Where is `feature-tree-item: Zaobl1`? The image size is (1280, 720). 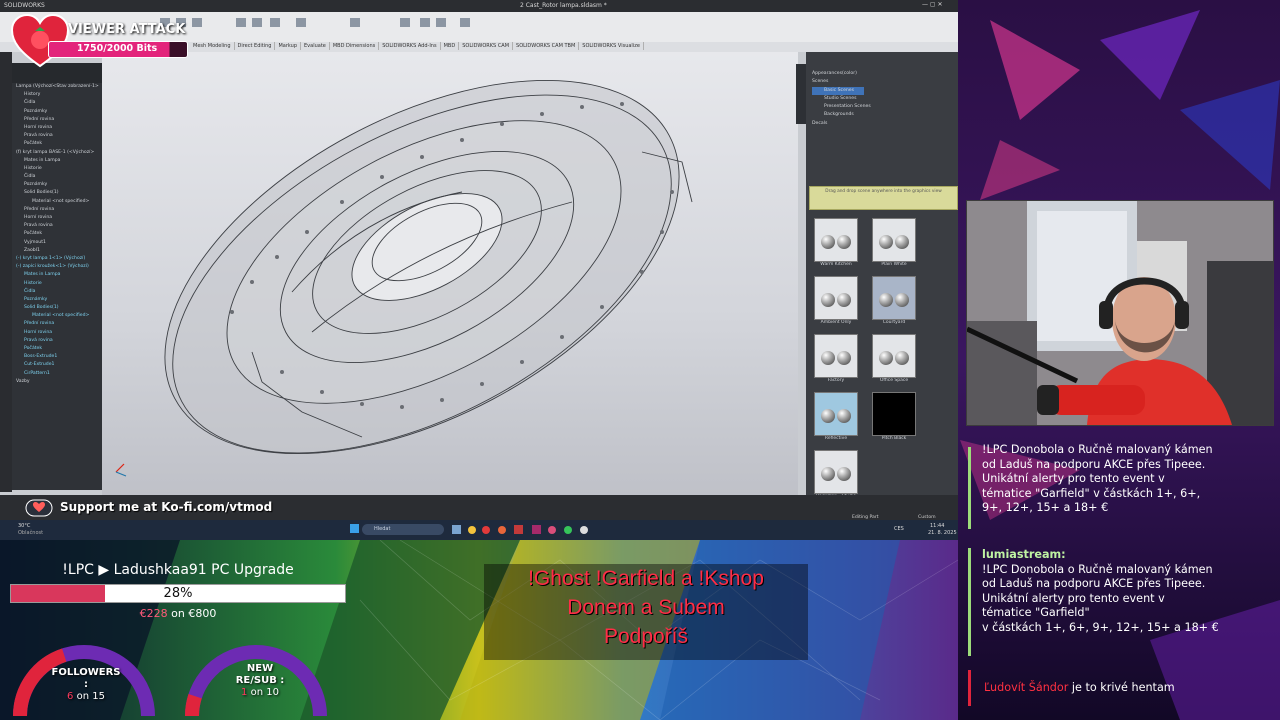 feature-tree-item: Zaobl1 is located at coordinates (57, 251).